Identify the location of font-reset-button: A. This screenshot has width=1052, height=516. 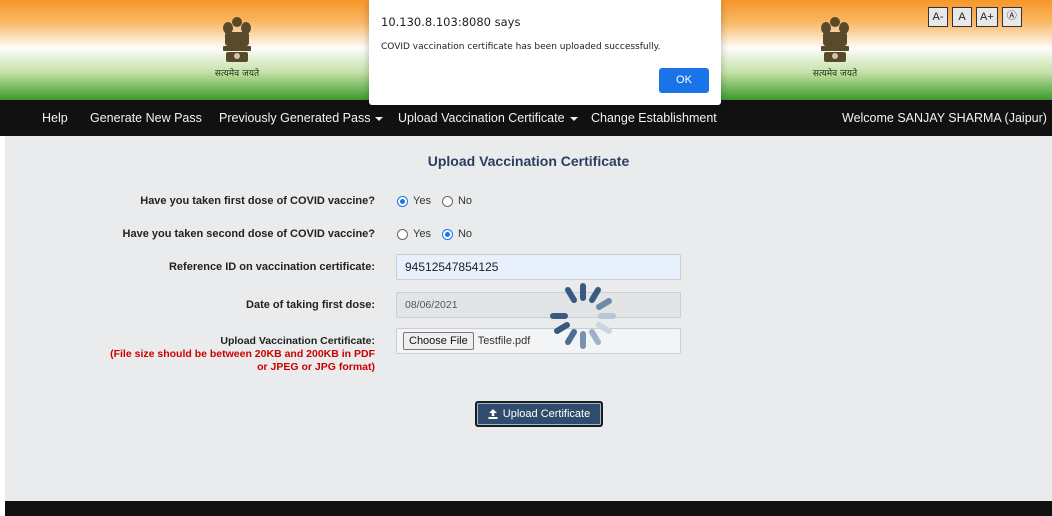
(962, 17).